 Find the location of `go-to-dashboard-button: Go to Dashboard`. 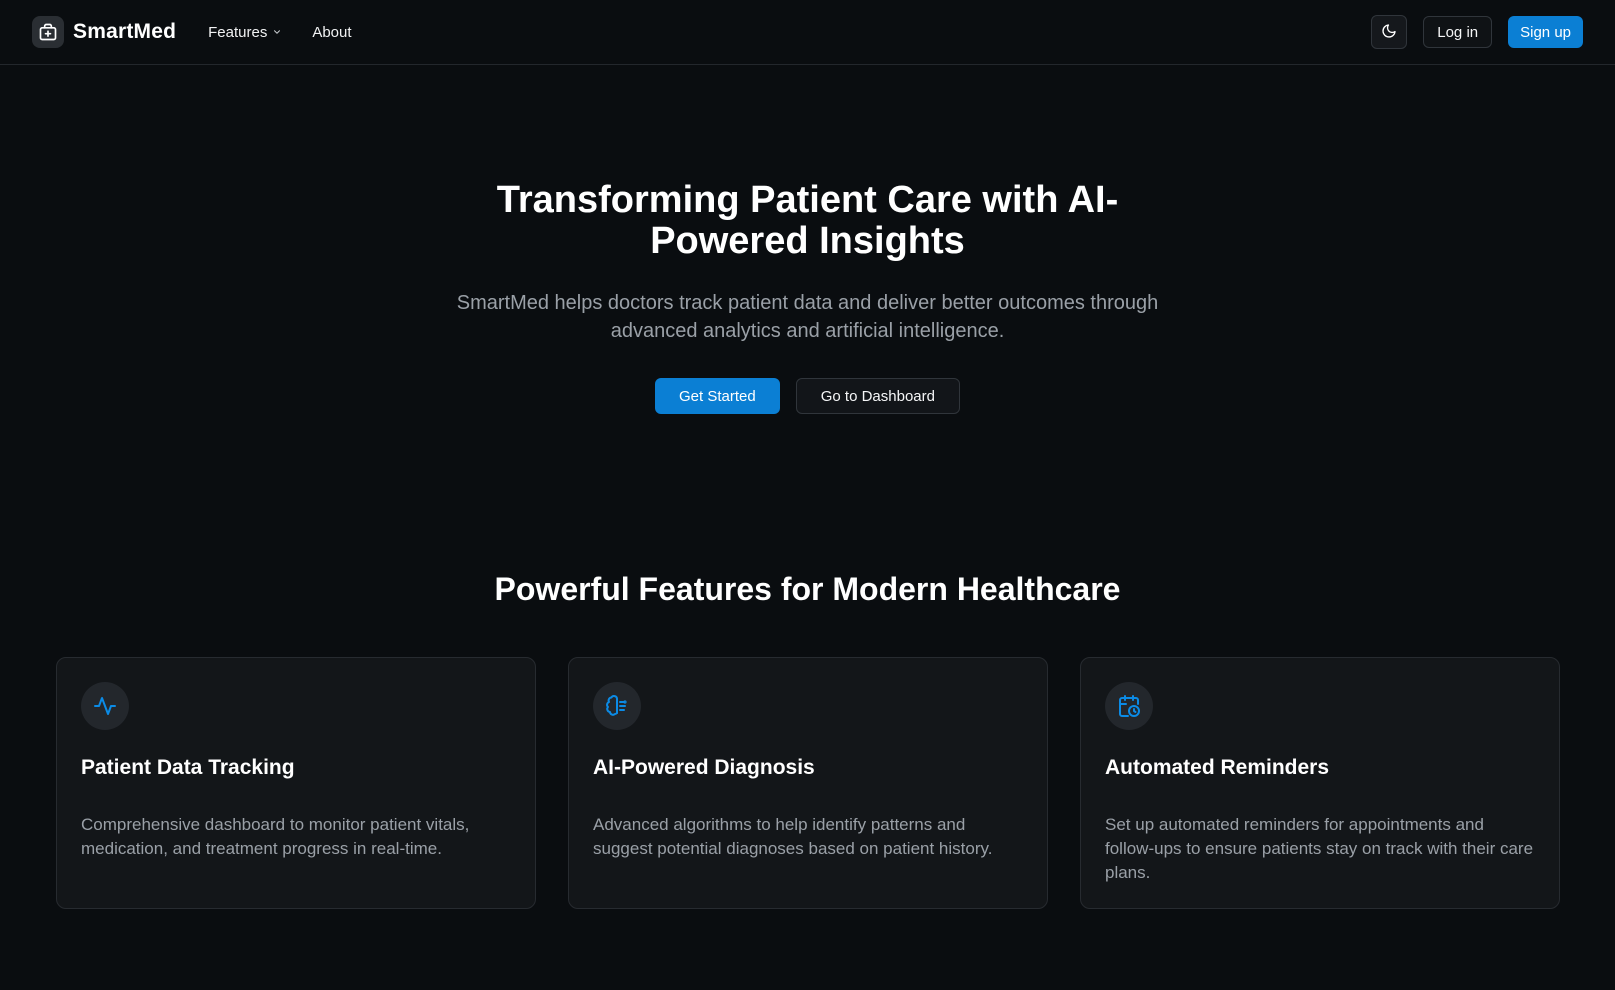

go-to-dashboard-button: Go to Dashboard is located at coordinates (877, 396).